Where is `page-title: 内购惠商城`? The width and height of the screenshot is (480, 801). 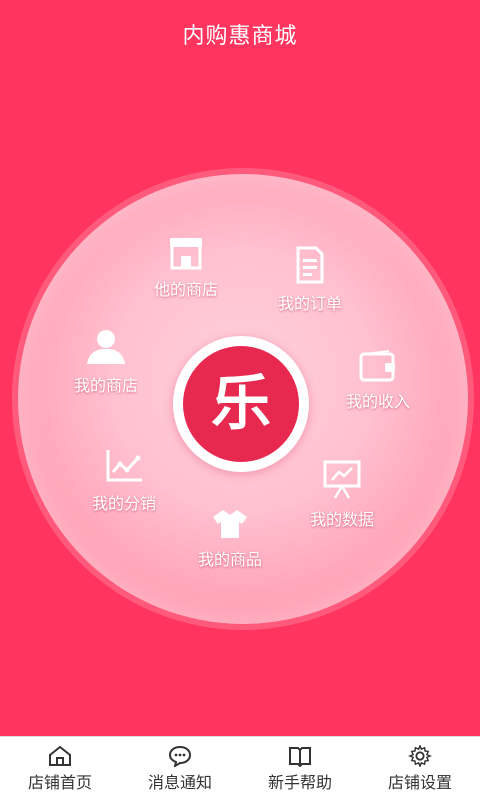 page-title: 内购惠商城 is located at coordinates (240, 36).